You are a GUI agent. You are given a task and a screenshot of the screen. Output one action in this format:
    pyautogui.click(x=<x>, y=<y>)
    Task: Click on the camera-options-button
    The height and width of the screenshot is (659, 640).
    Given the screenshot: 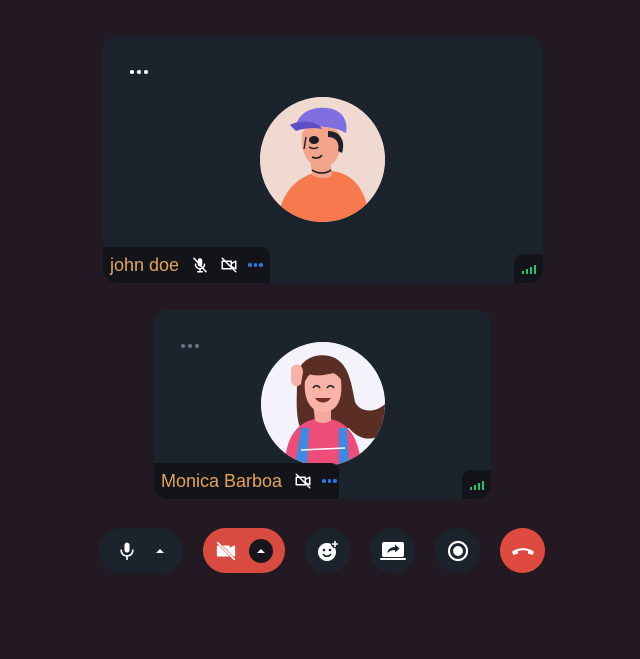 What is the action you would take?
    pyautogui.click(x=261, y=550)
    